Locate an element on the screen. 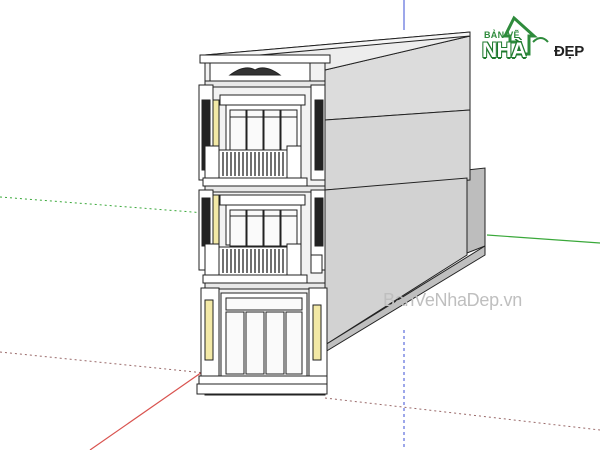  side-wall-lower is located at coordinates (396, 261).